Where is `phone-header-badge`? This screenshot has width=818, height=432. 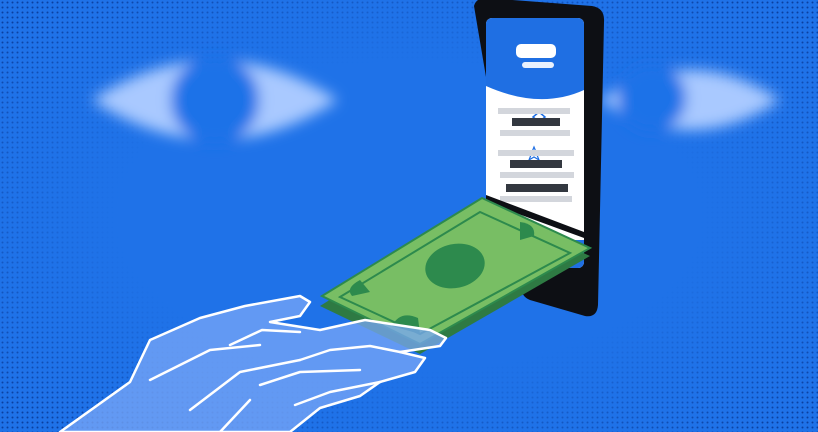
phone-header-badge is located at coordinates (536, 51).